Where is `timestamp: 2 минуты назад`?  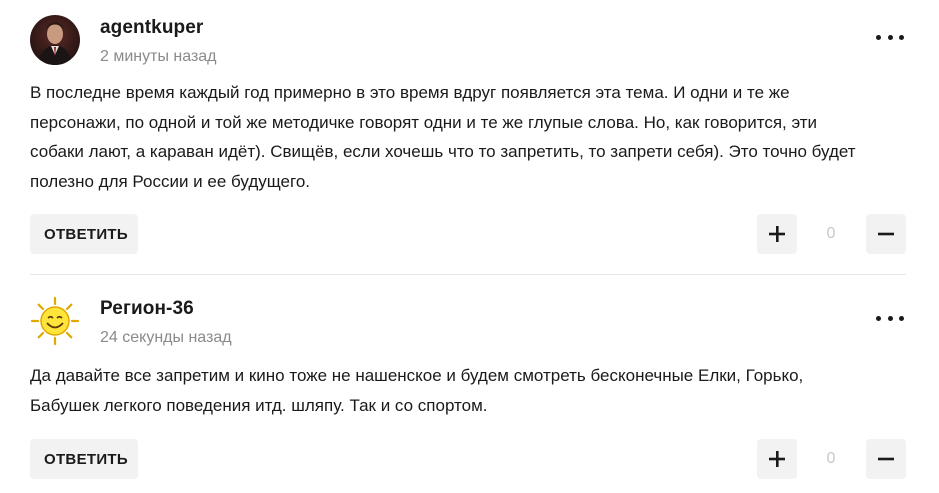 timestamp: 2 минуты назад is located at coordinates (158, 56).